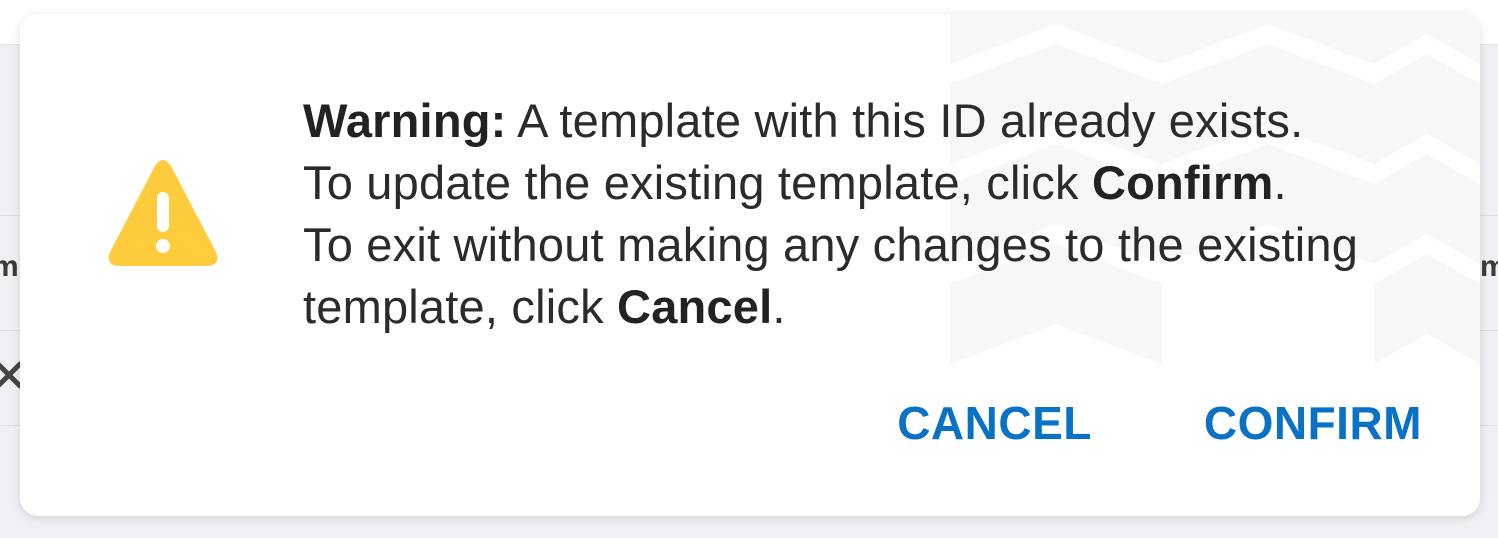 This screenshot has width=1498, height=538. What do you see at coordinates (691, 182) in the screenshot?
I see `message-line-2: To update the existing template, click` at bounding box center [691, 182].